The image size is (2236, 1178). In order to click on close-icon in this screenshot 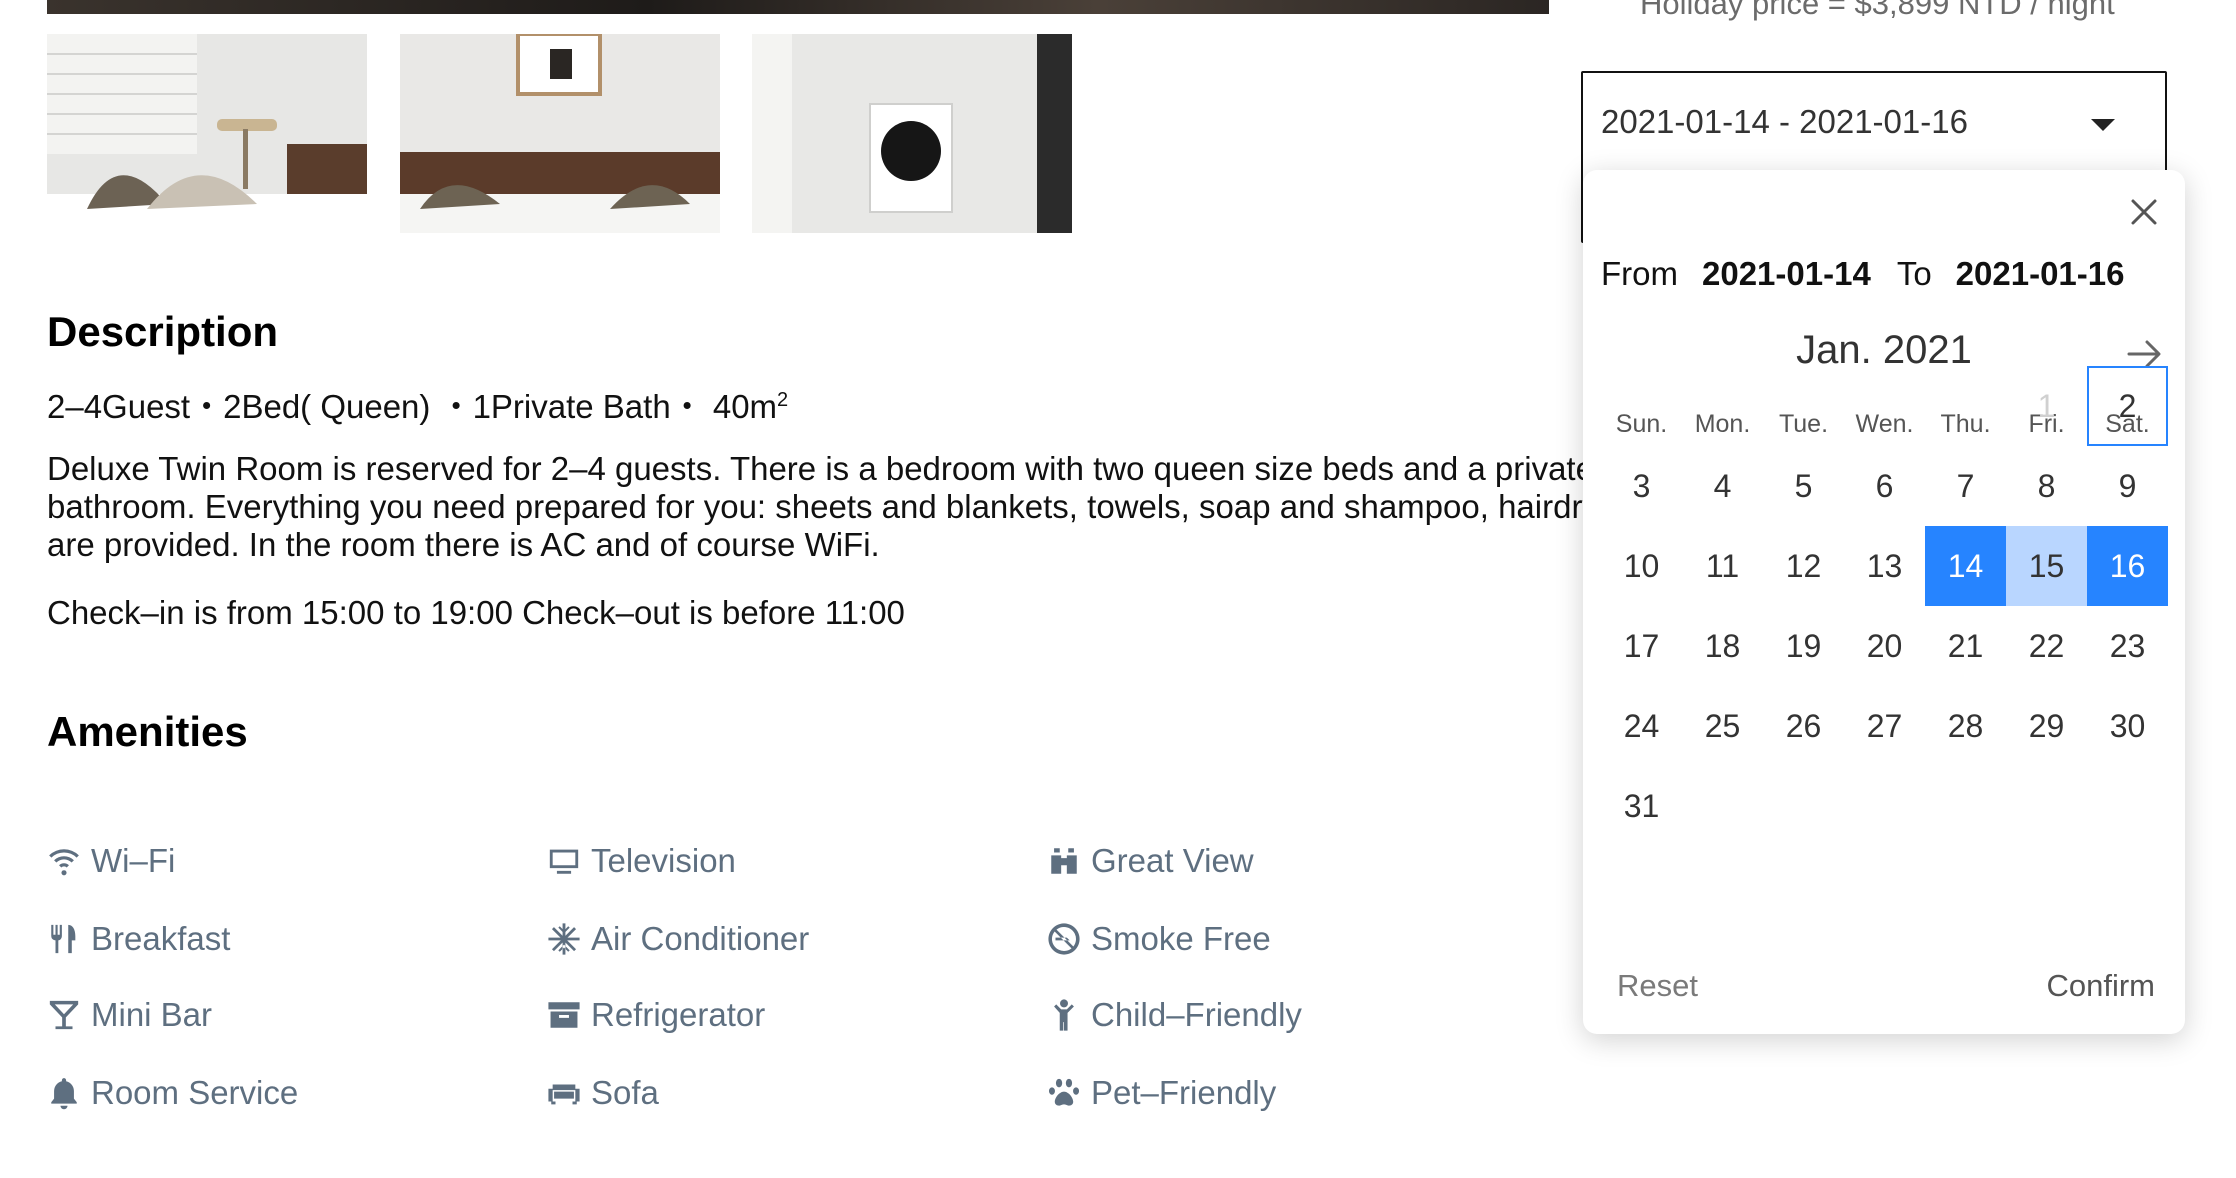, I will do `click(2144, 212)`.